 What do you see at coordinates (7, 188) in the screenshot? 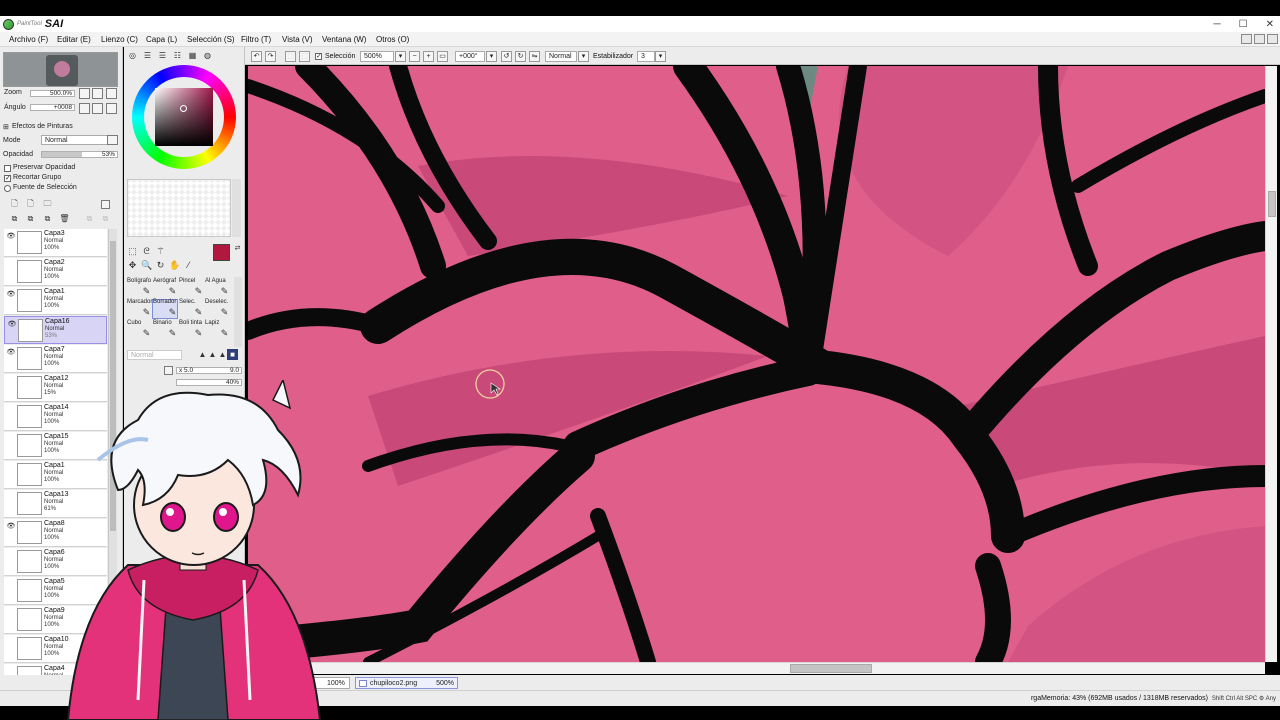
I see `selection-source-radio` at bounding box center [7, 188].